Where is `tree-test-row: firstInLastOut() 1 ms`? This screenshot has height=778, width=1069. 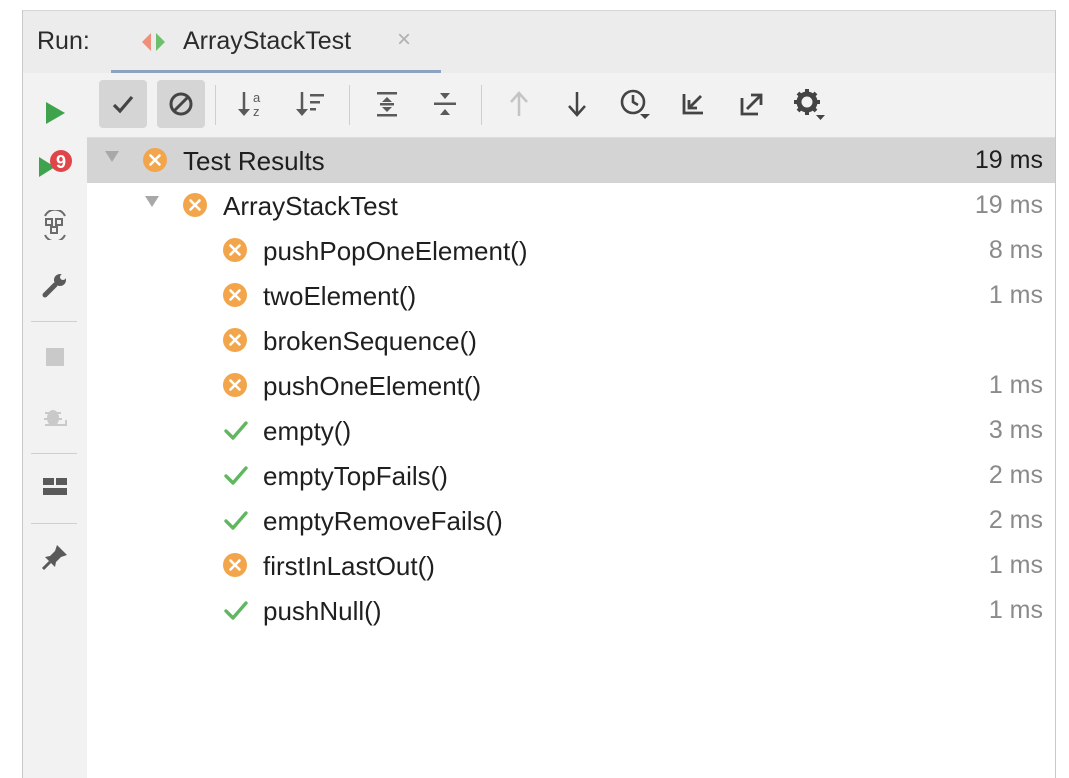
tree-test-row: firstInLastOut() 1 ms is located at coordinates (571, 565).